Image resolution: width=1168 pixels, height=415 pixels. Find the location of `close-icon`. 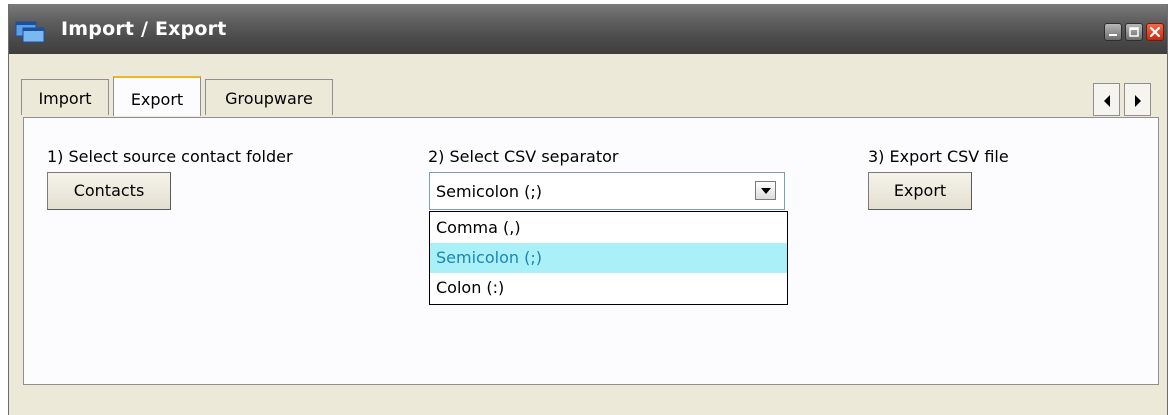

close-icon is located at coordinates (1155, 32).